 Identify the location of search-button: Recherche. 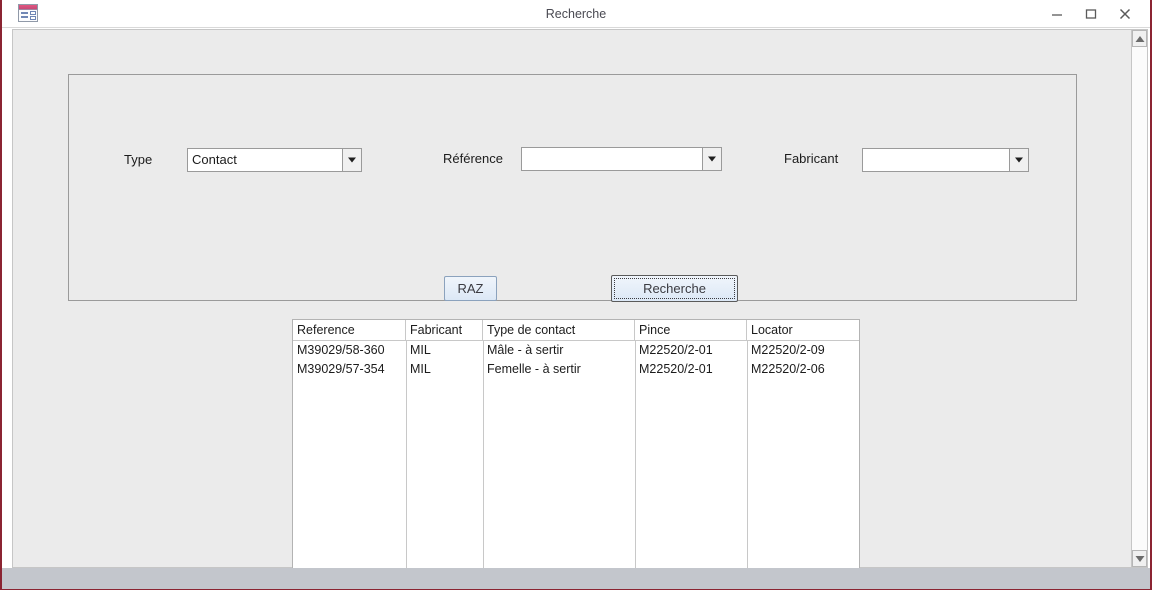
(674, 288).